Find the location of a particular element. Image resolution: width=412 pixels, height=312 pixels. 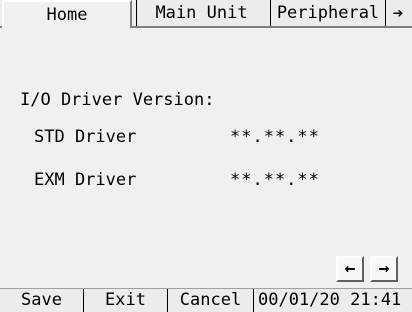

left-arrow-icon: ← is located at coordinates (350, 268).